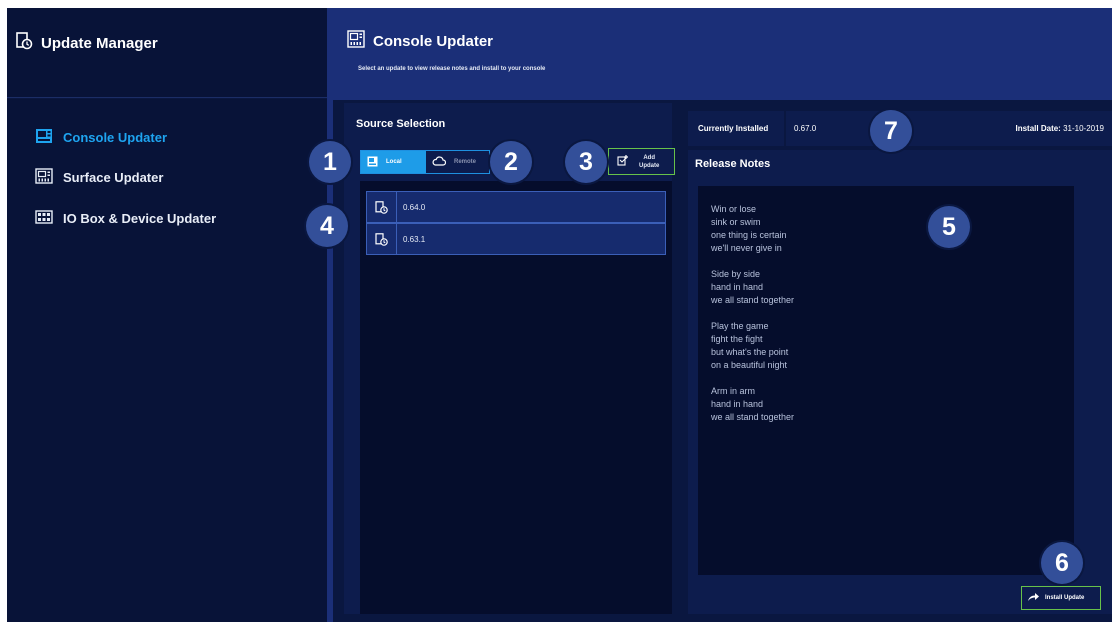  Describe the element at coordinates (439, 162) in the screenshot. I see `cloud-icon` at that location.